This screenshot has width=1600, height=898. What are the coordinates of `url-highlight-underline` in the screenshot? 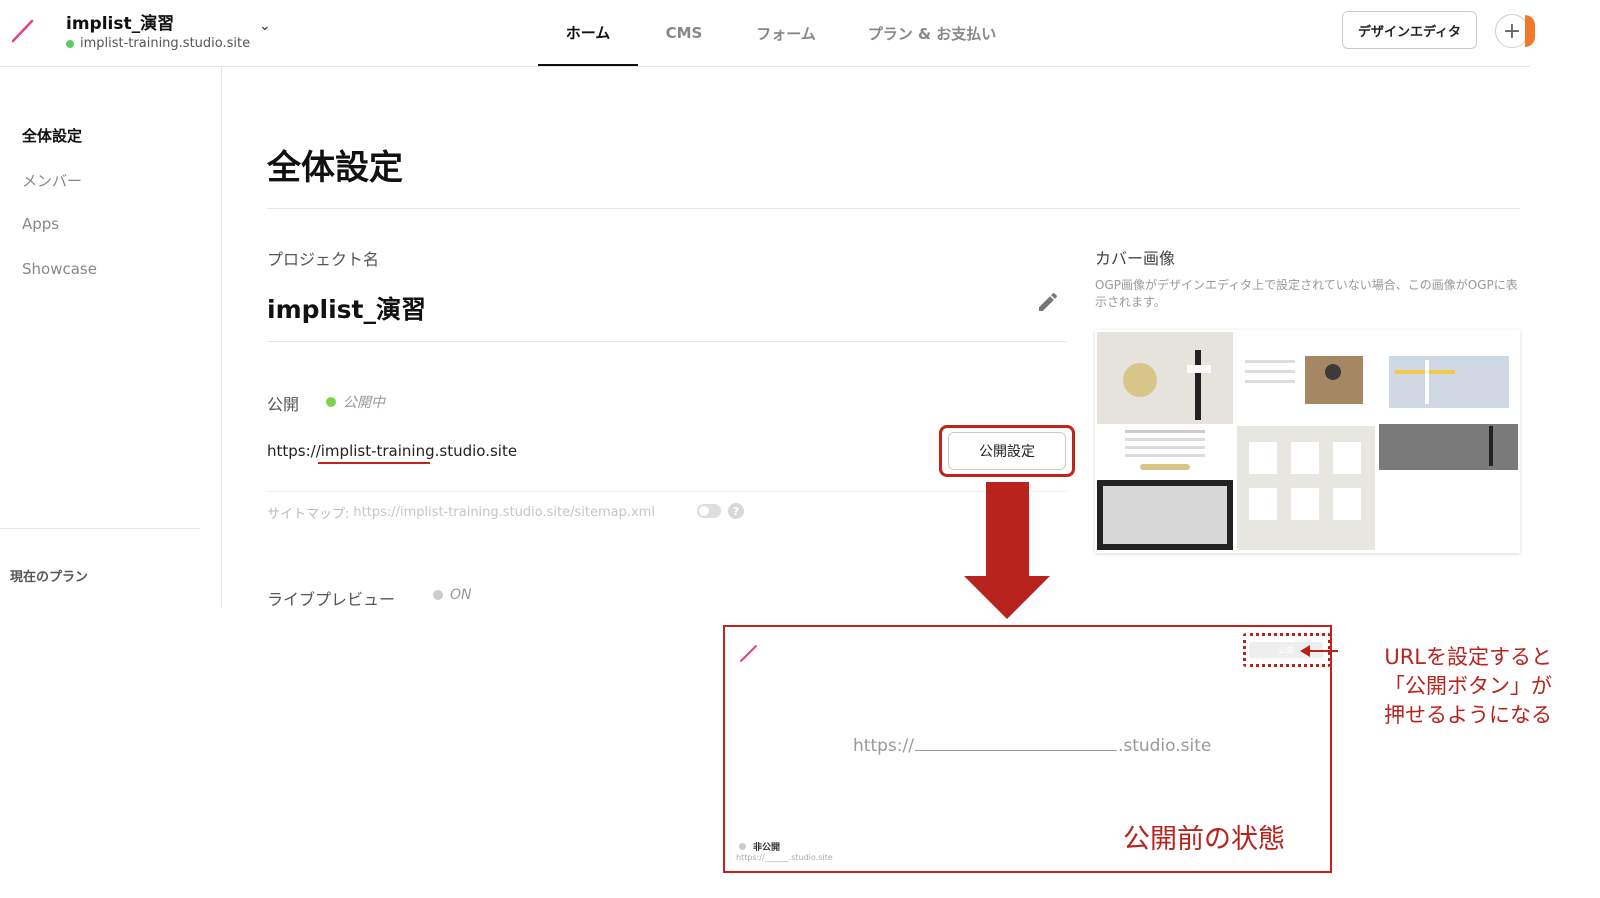 It's located at (374, 463).